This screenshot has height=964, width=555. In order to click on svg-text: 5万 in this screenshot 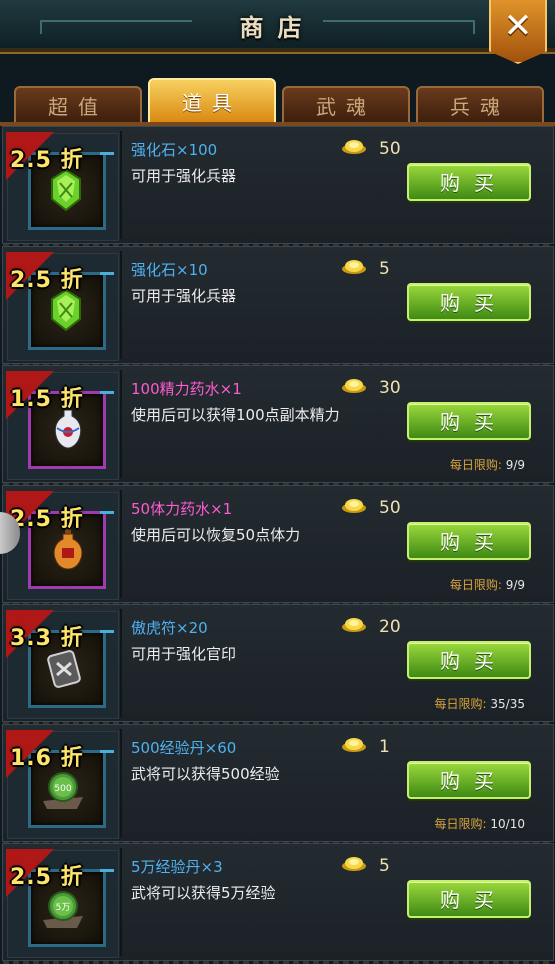, I will do `click(63, 908)`.